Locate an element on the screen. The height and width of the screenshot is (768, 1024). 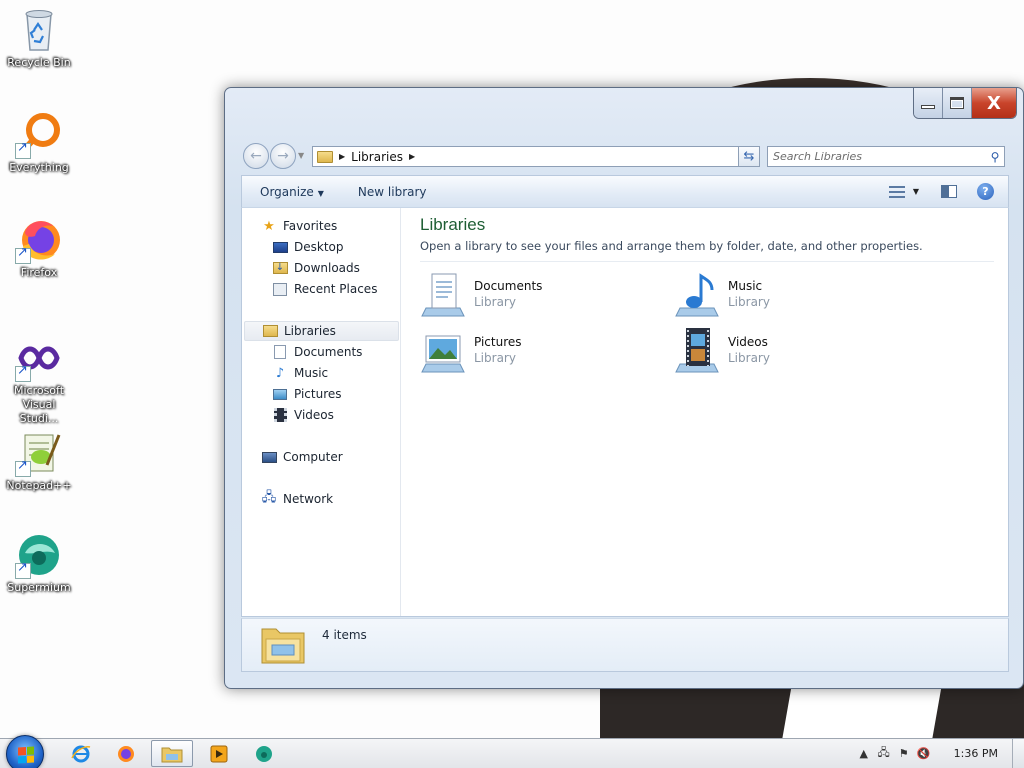
back-arrow-icon: ← is located at coordinates (256, 156).